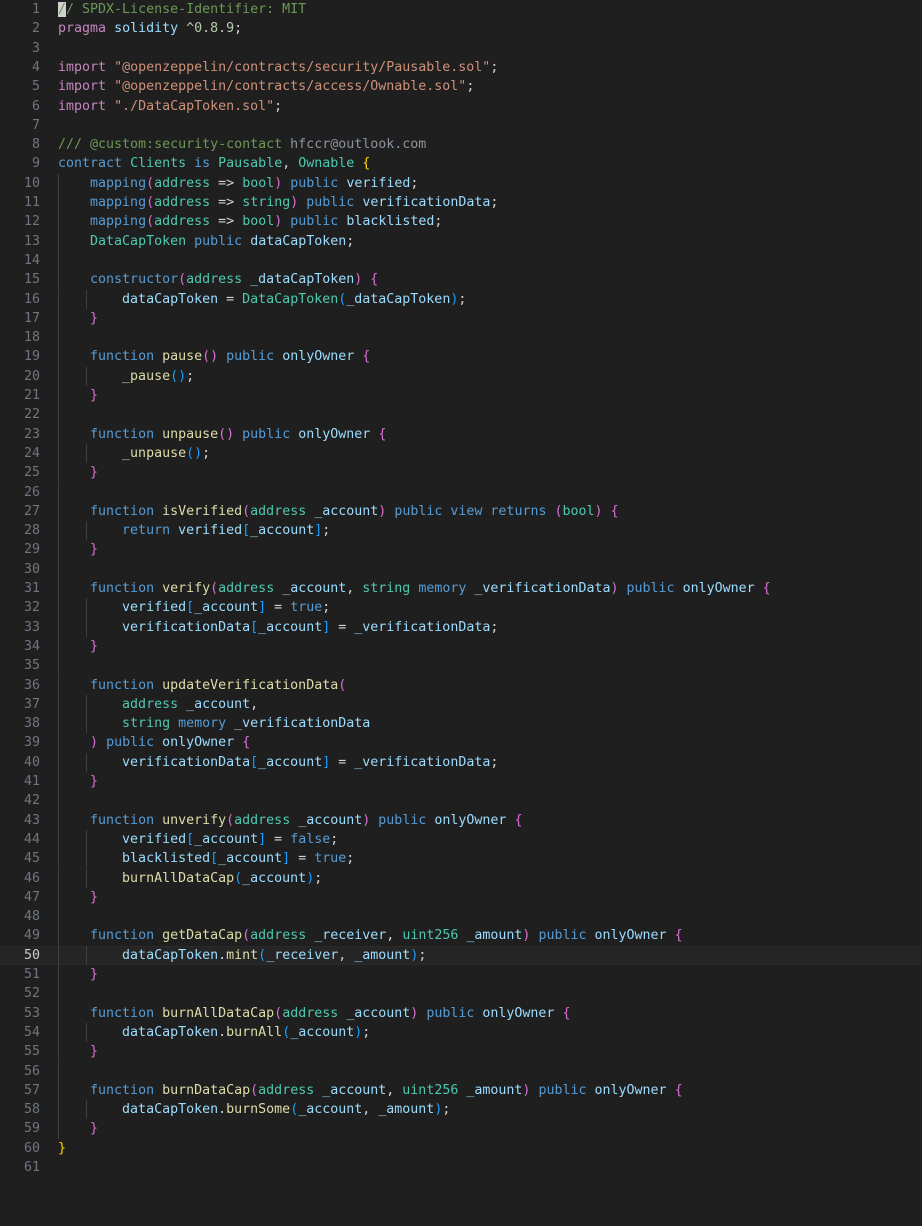 This screenshot has width=922, height=1226. What do you see at coordinates (218, 279) in the screenshot?
I see `code-text: constructor(address _dataCapToken) {` at bounding box center [218, 279].